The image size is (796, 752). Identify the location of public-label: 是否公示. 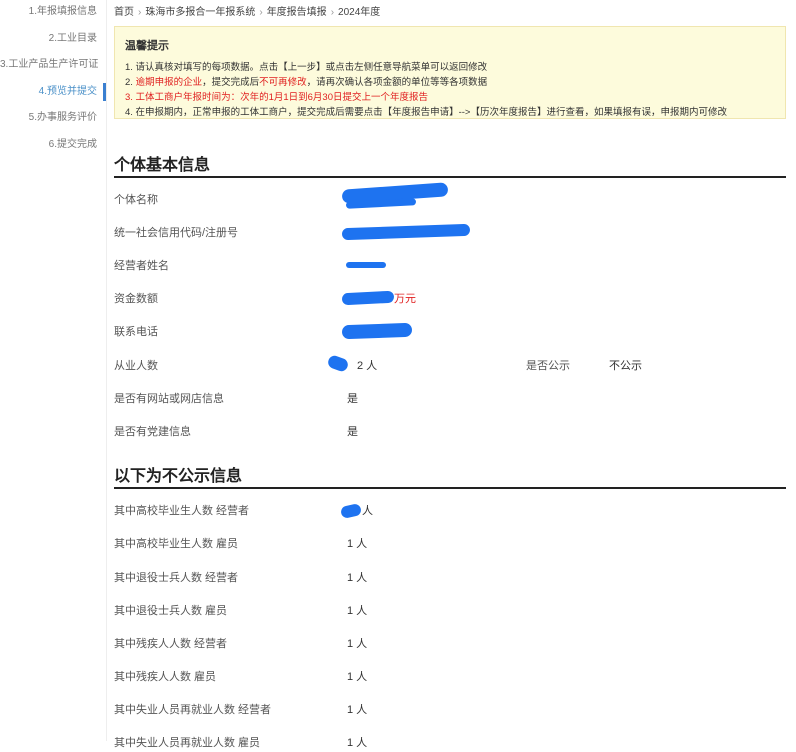
(548, 366).